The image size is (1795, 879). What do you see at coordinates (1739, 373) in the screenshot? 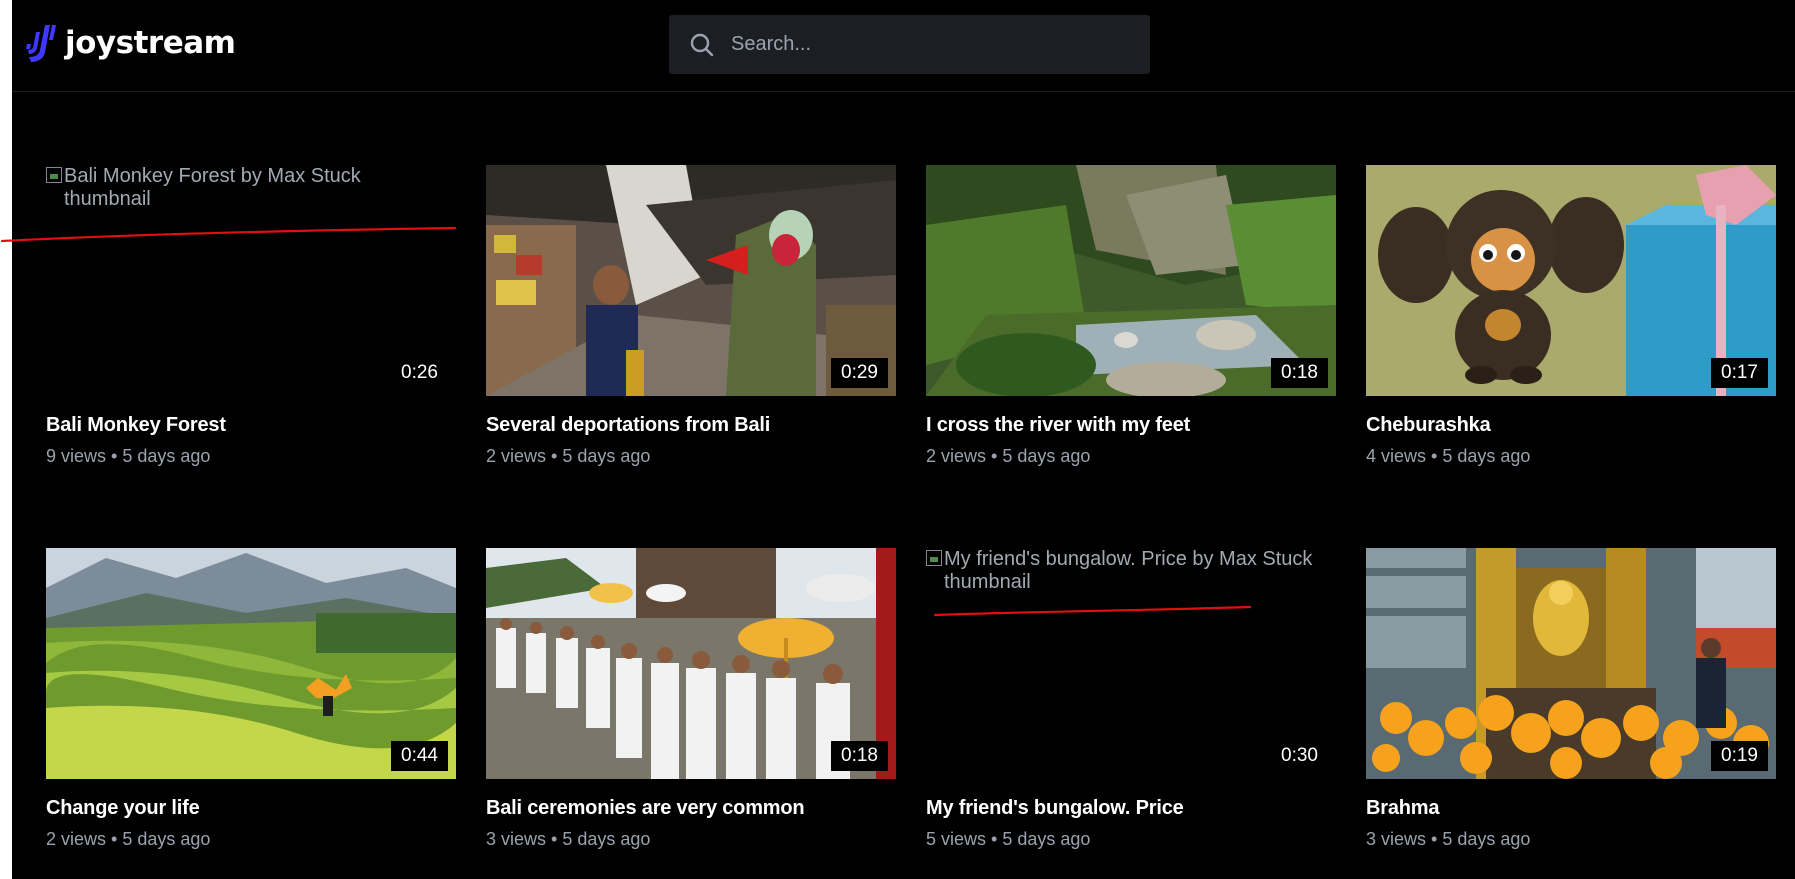
I see `duration-badge: 0:17` at bounding box center [1739, 373].